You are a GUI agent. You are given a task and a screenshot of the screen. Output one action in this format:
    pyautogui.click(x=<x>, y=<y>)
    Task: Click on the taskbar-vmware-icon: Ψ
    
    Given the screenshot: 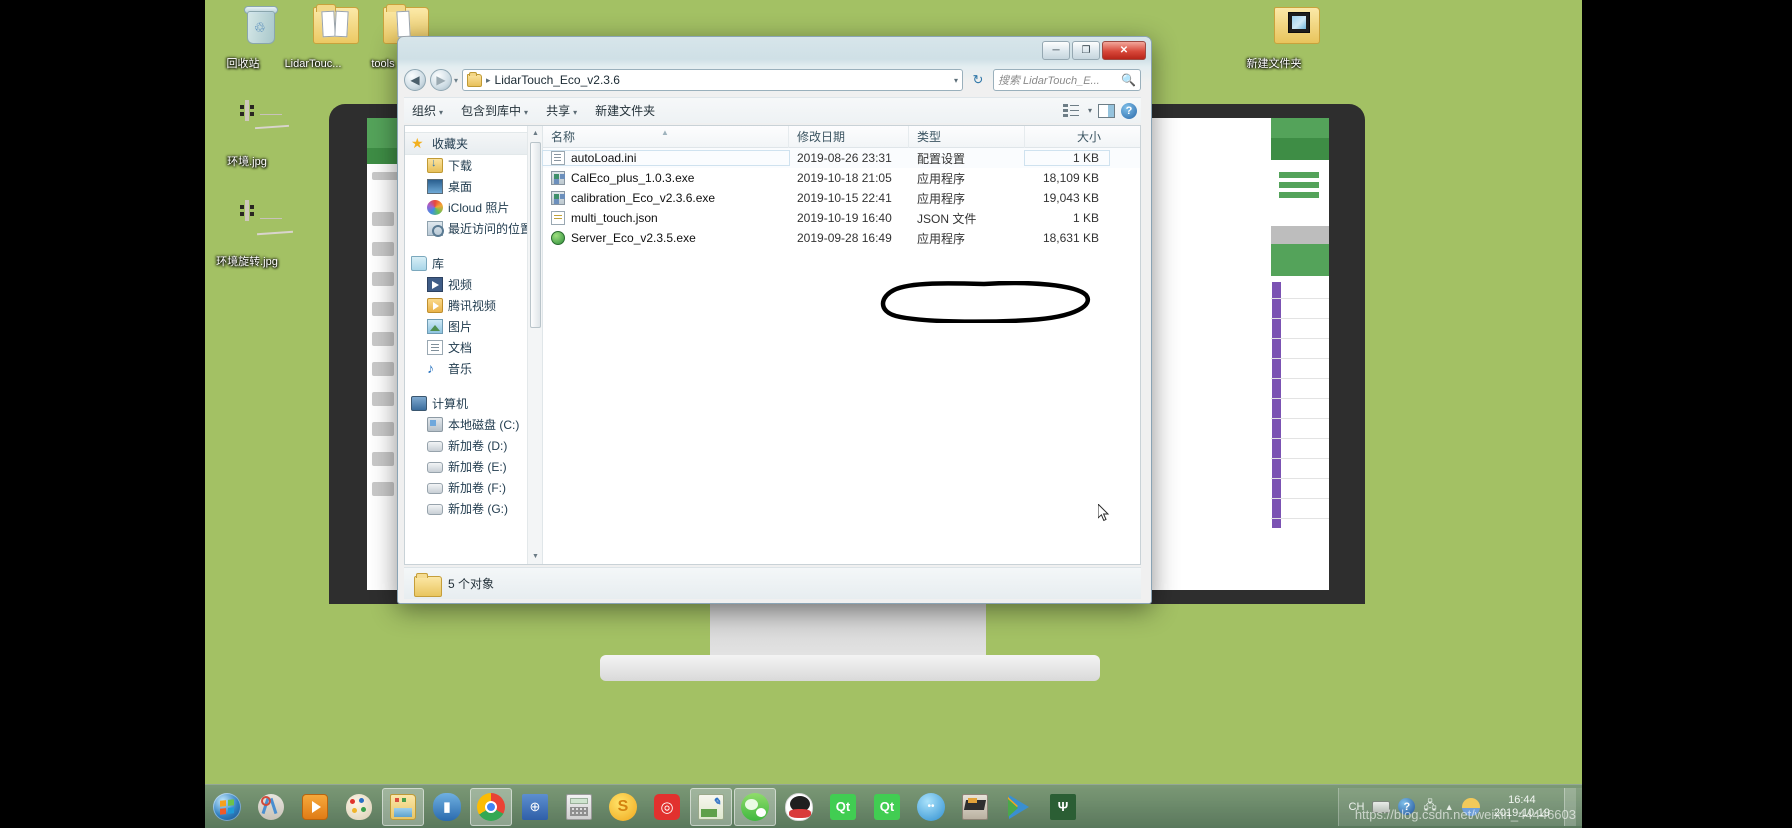 What is the action you would take?
    pyautogui.click(x=1063, y=807)
    